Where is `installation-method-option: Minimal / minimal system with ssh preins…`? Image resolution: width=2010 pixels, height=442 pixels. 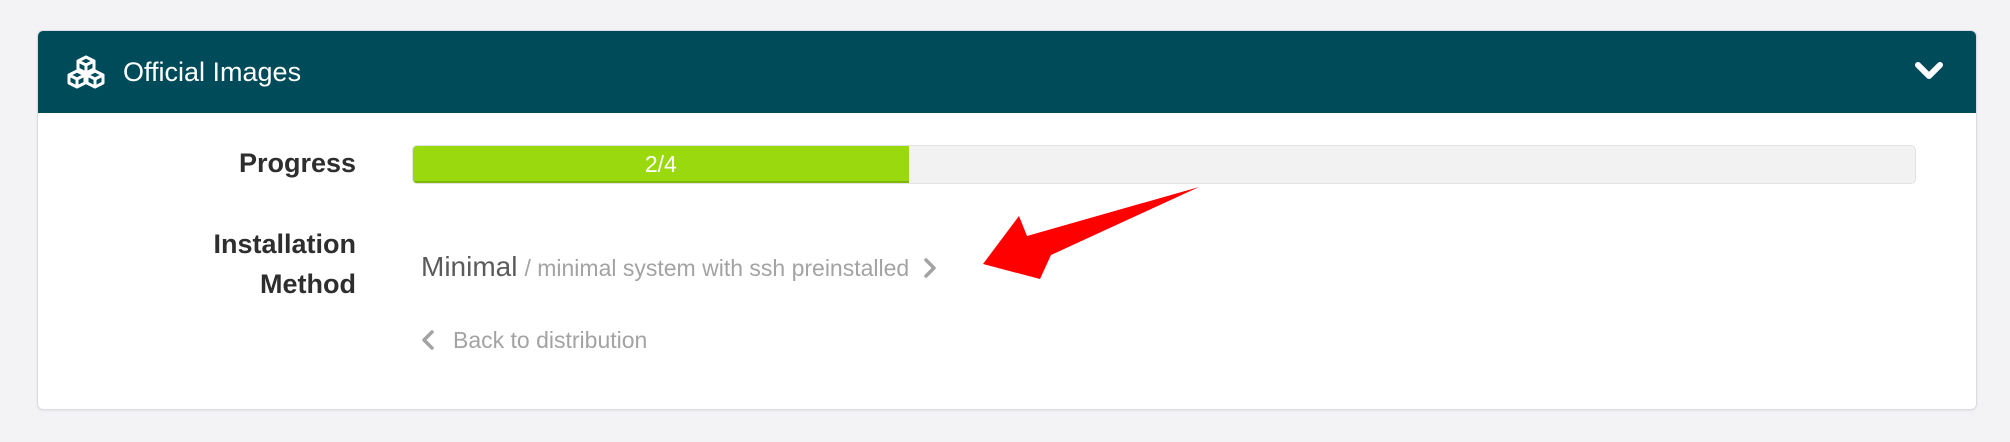
installation-method-option: Minimal / minimal system with ssh preins… is located at coordinates (679, 272).